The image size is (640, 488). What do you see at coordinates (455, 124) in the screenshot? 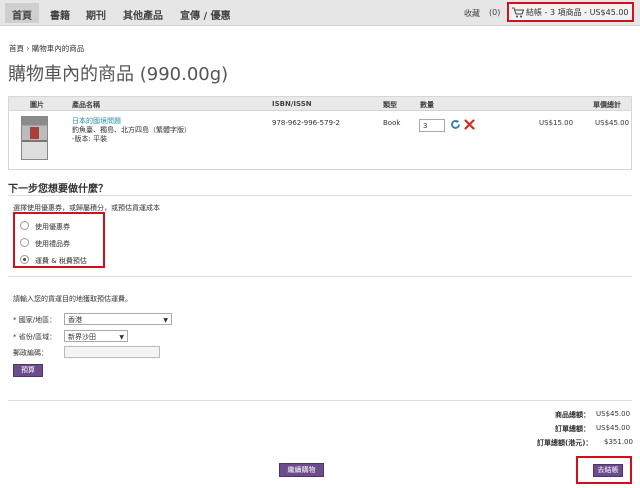
I see `refresh-icon` at bounding box center [455, 124].